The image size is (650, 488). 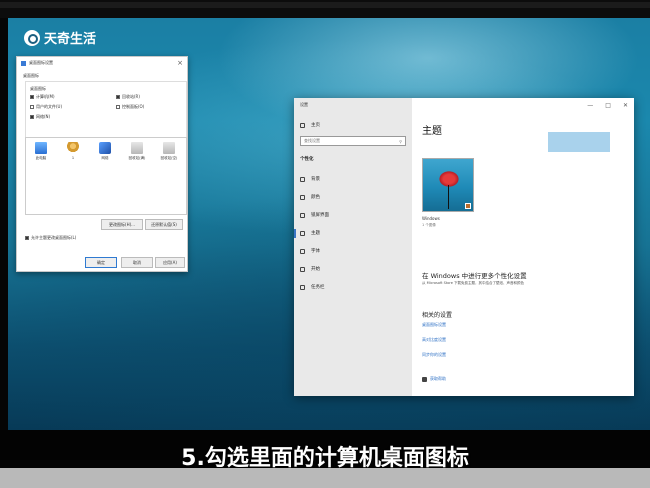 What do you see at coordinates (105, 148) in the screenshot?
I see `network-icon` at bounding box center [105, 148].